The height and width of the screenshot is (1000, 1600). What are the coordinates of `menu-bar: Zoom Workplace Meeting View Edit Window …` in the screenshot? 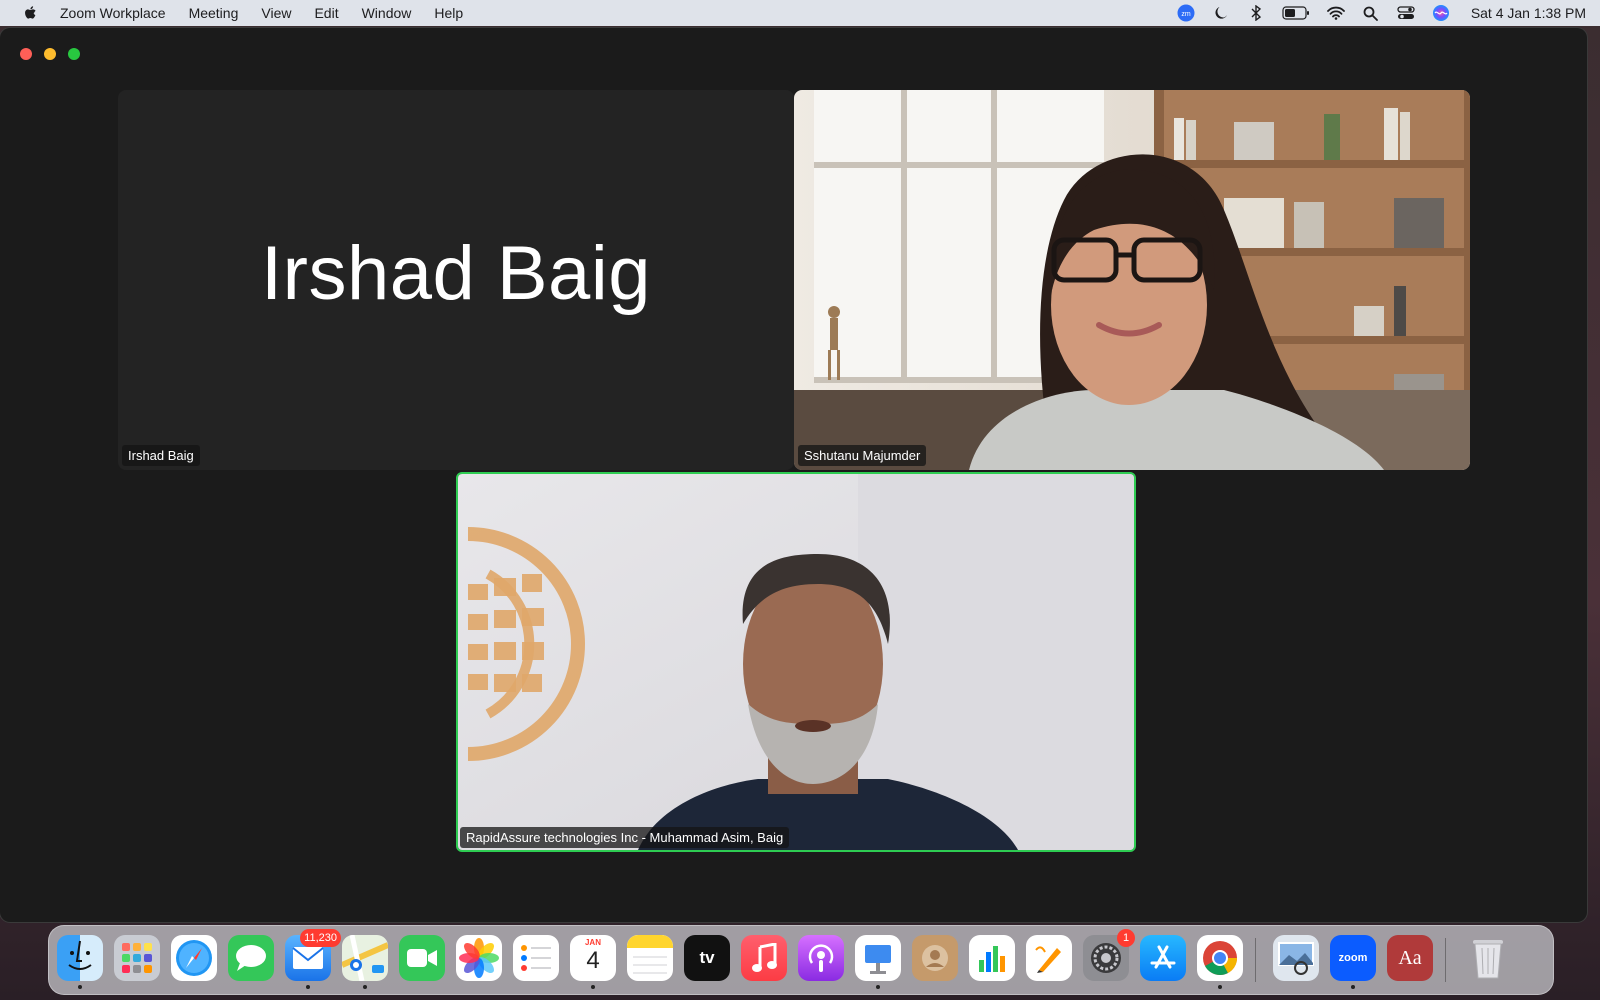 It's located at (800, 13).